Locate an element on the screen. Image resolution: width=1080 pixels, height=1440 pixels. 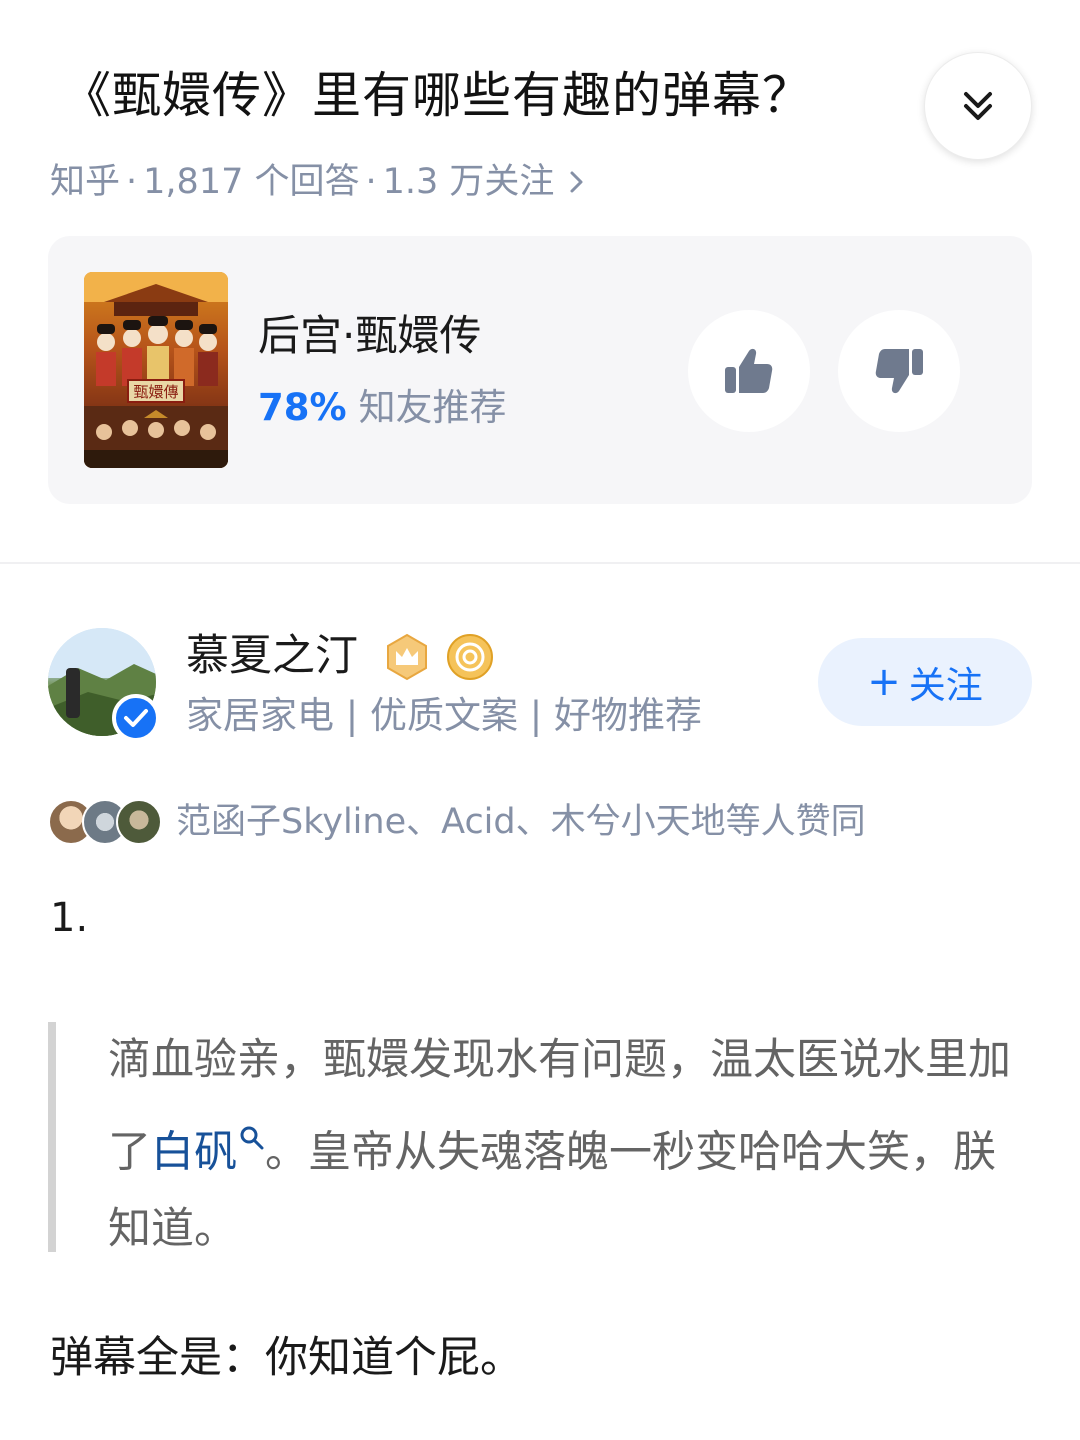
answer-count: 1,817 个回答 is located at coordinates (251, 182).